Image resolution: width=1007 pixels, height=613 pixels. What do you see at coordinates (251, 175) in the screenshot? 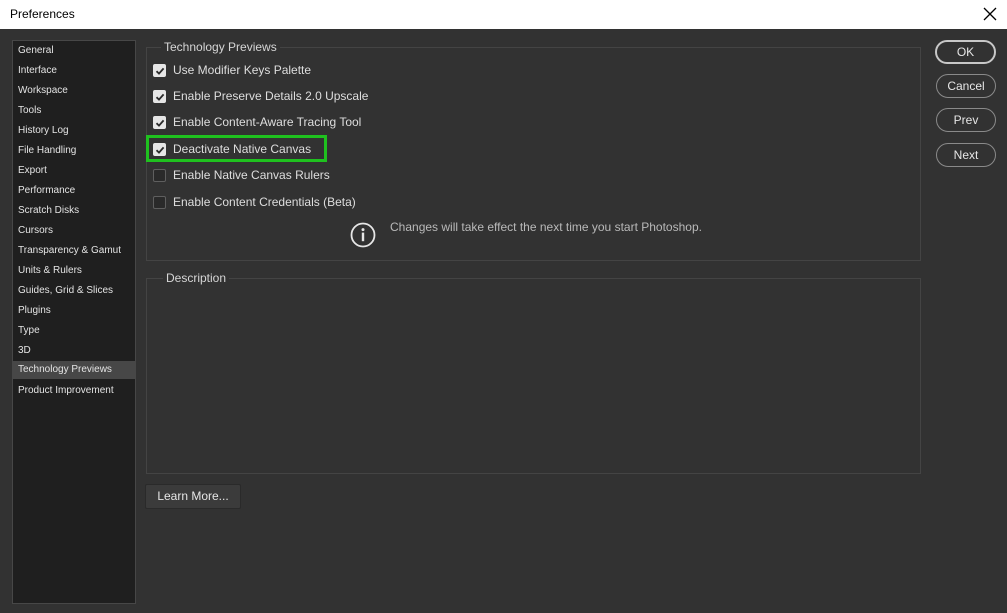
I see `option-label: Enable Native Canvas Rulers` at bounding box center [251, 175].